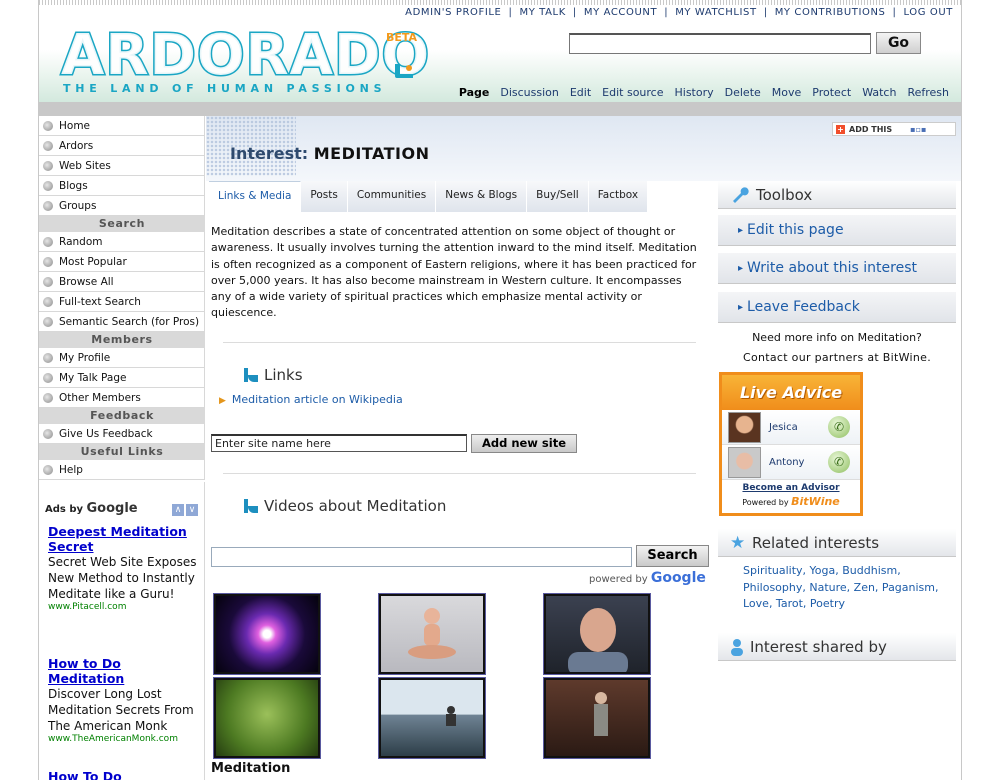  Describe the element at coordinates (339, 443) in the screenshot. I see `site-name-input: Enter site name here` at that location.